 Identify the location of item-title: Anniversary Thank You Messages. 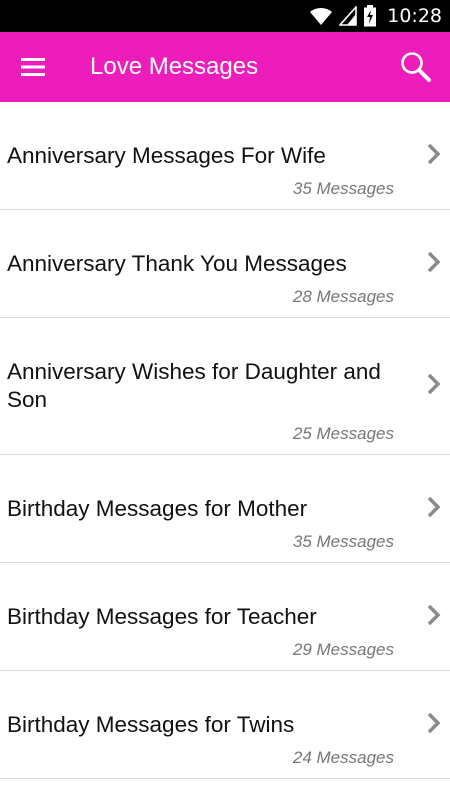
(177, 263).